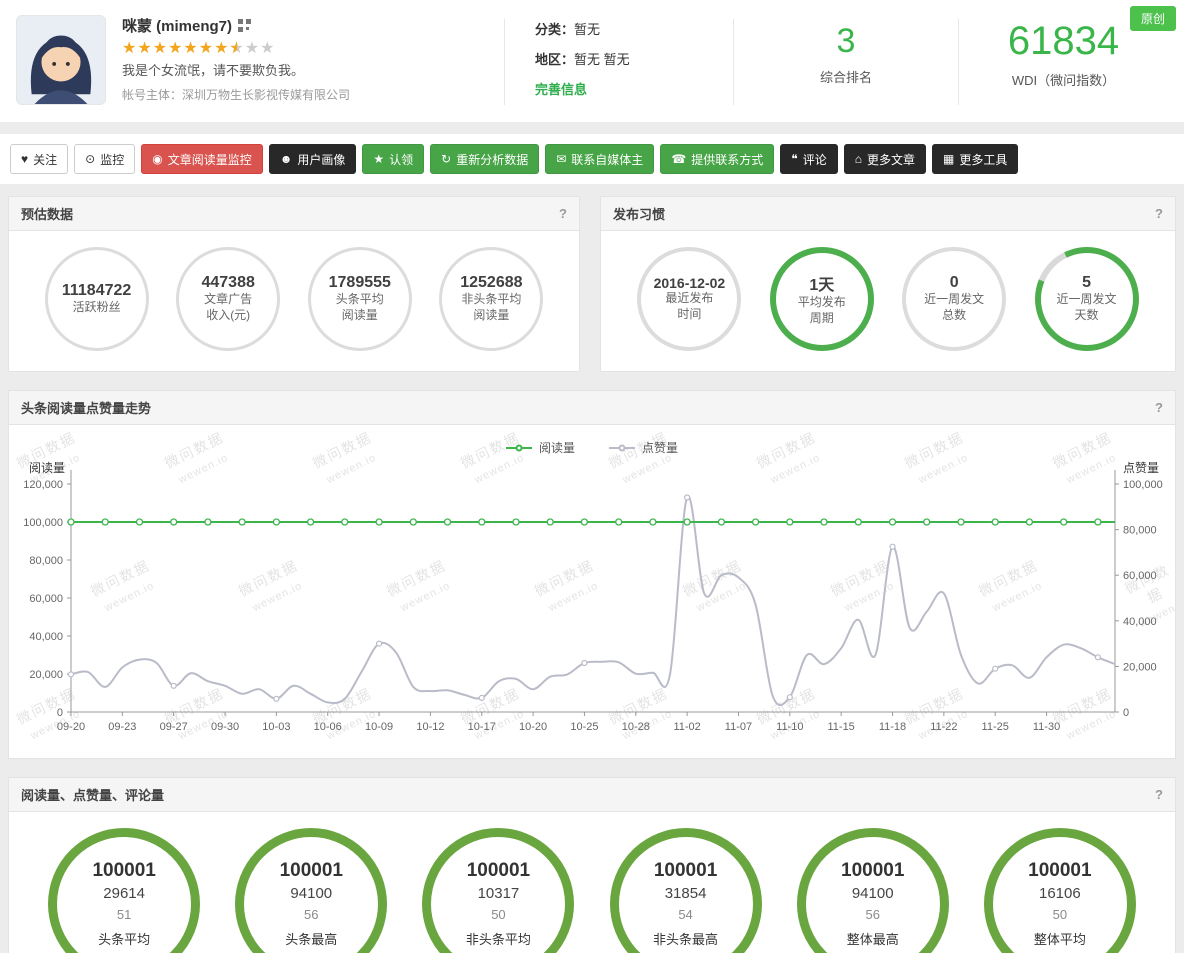  What do you see at coordinates (379, 159) in the screenshot?
I see `medal-icon: ★` at bounding box center [379, 159].